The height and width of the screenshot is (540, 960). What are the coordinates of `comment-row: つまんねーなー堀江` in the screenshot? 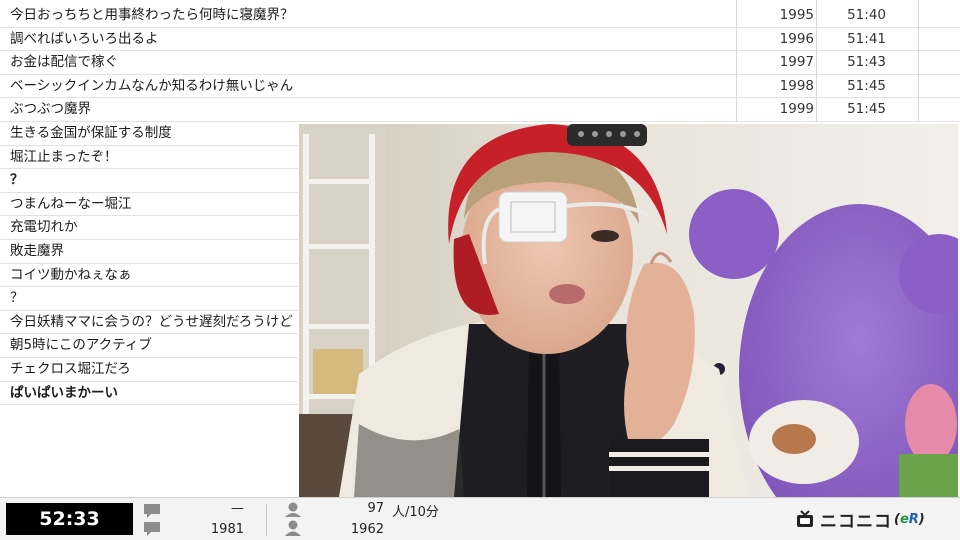 It's located at (149, 205).